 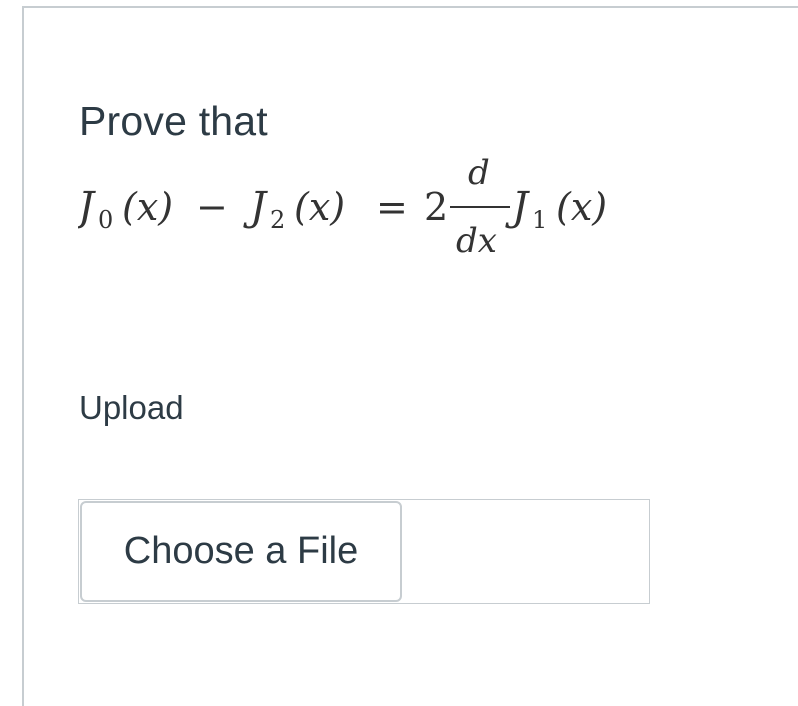 I want to click on equation: J 0 (x) − J 2 (x) = 2 d dx J 1 (x), so click(x=374, y=210).